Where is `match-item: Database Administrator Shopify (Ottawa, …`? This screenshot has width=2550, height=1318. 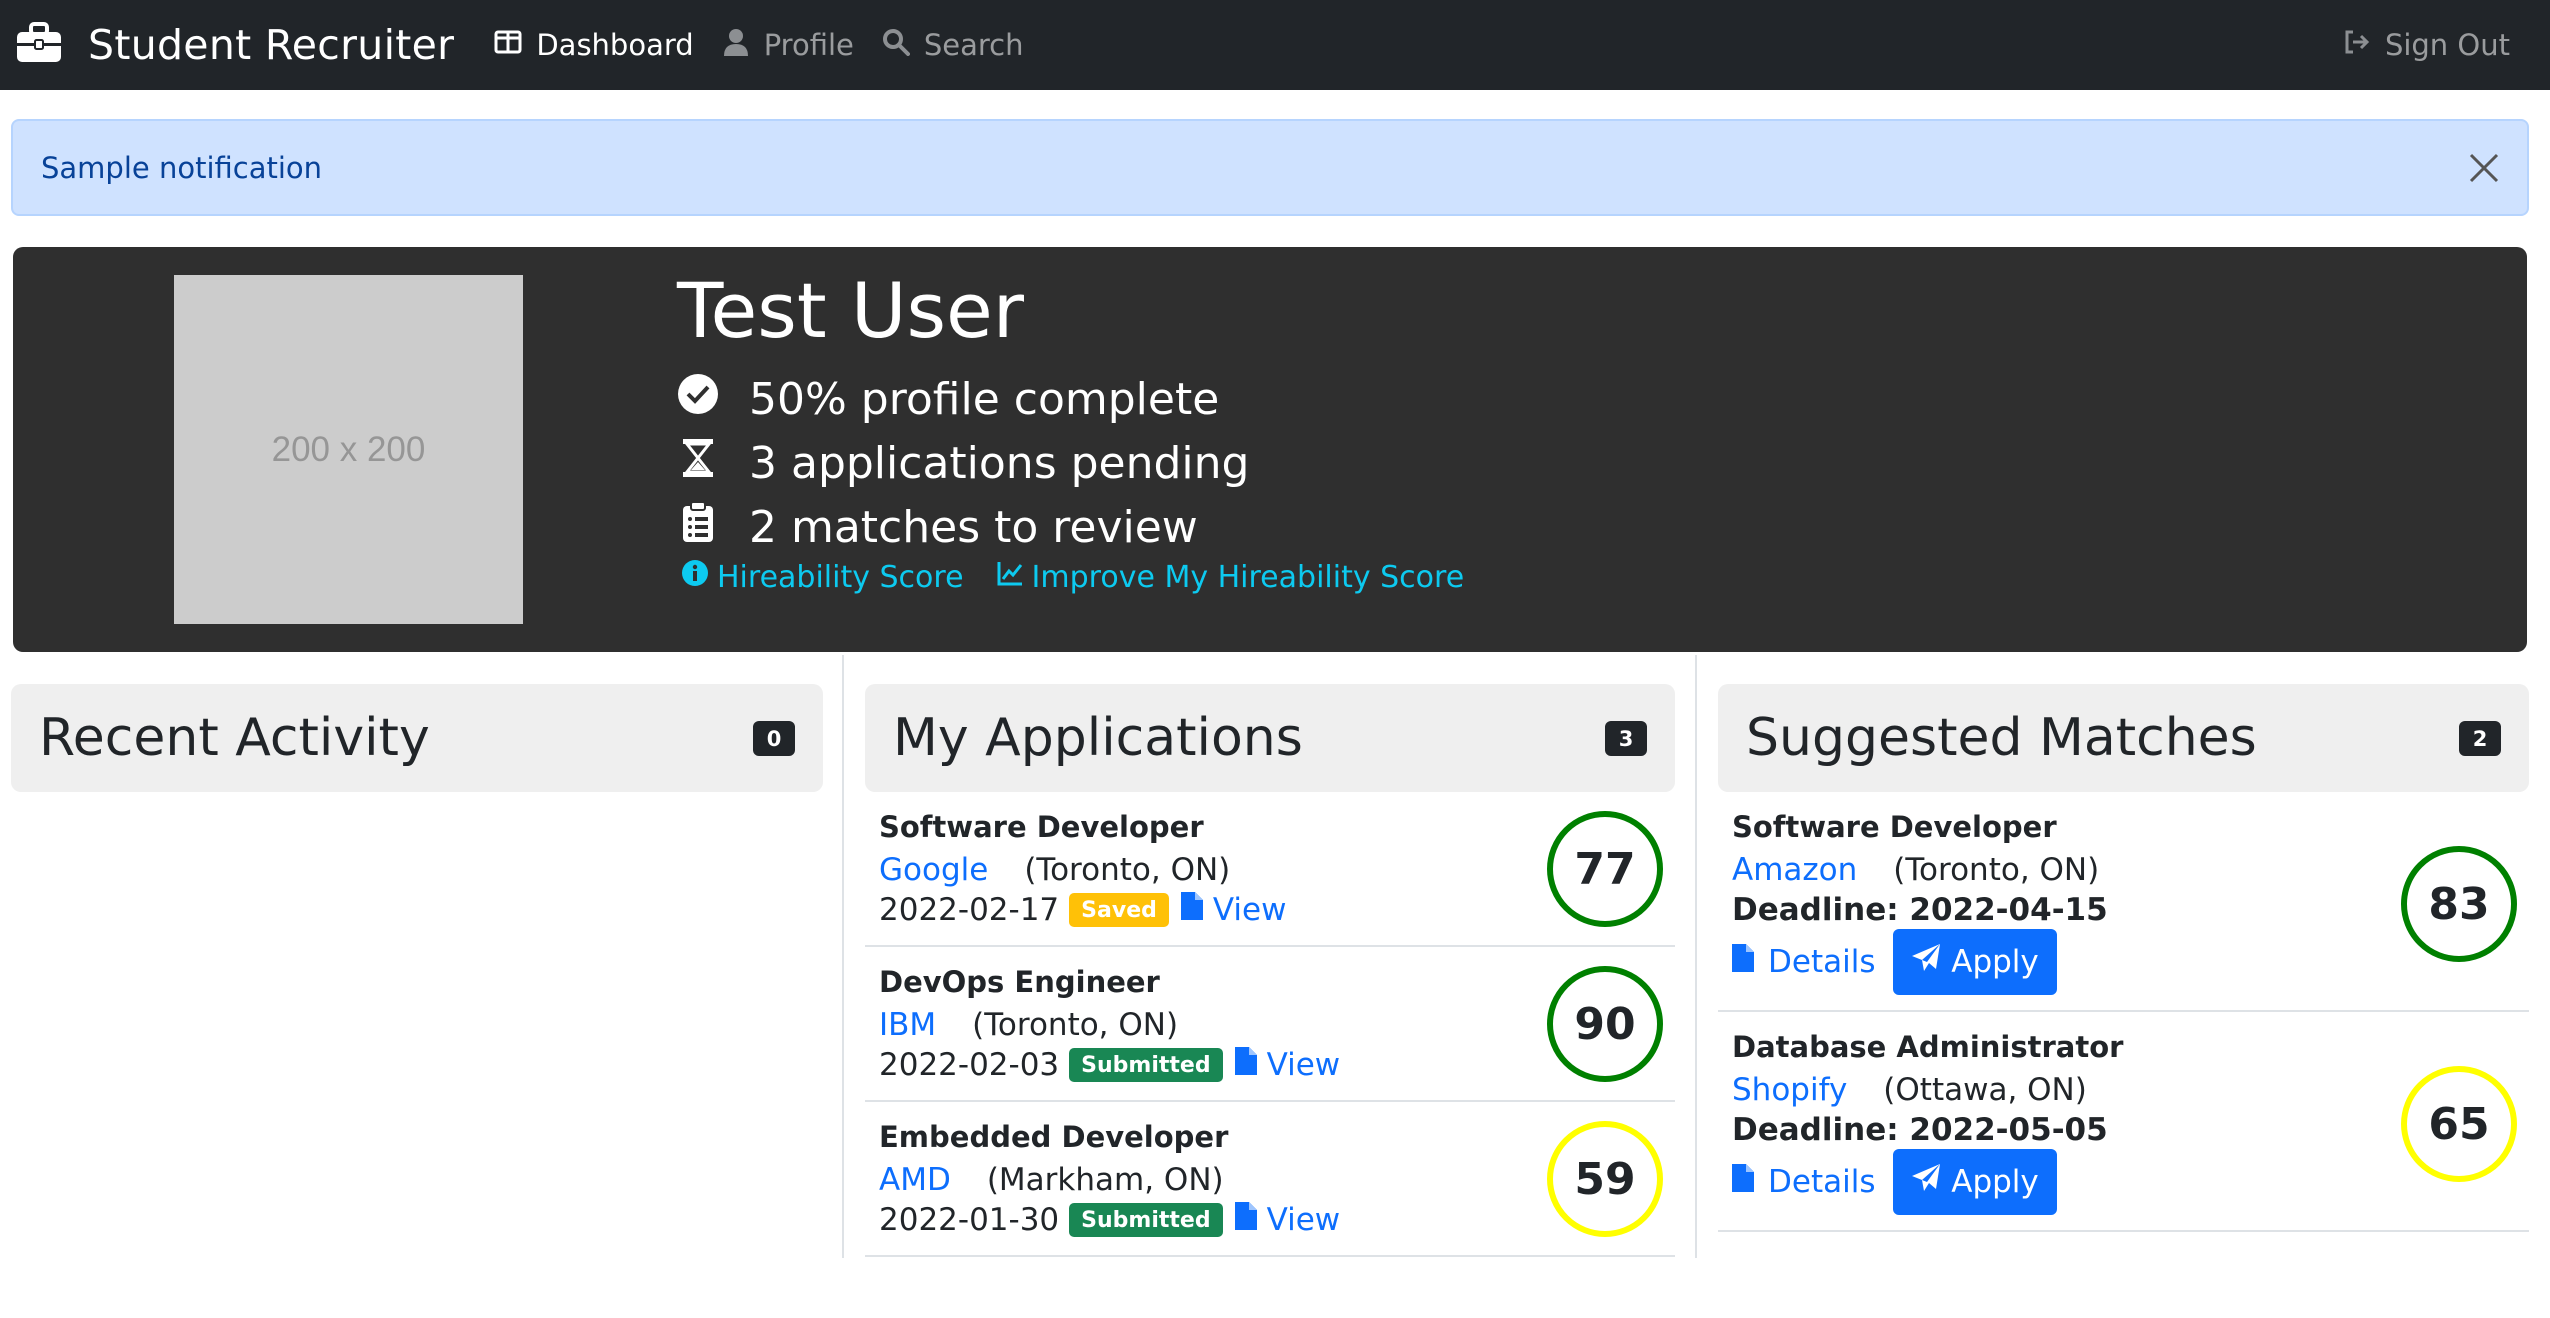
match-item: Database Administrator Shopify (Ottawa, … is located at coordinates (2123, 1122).